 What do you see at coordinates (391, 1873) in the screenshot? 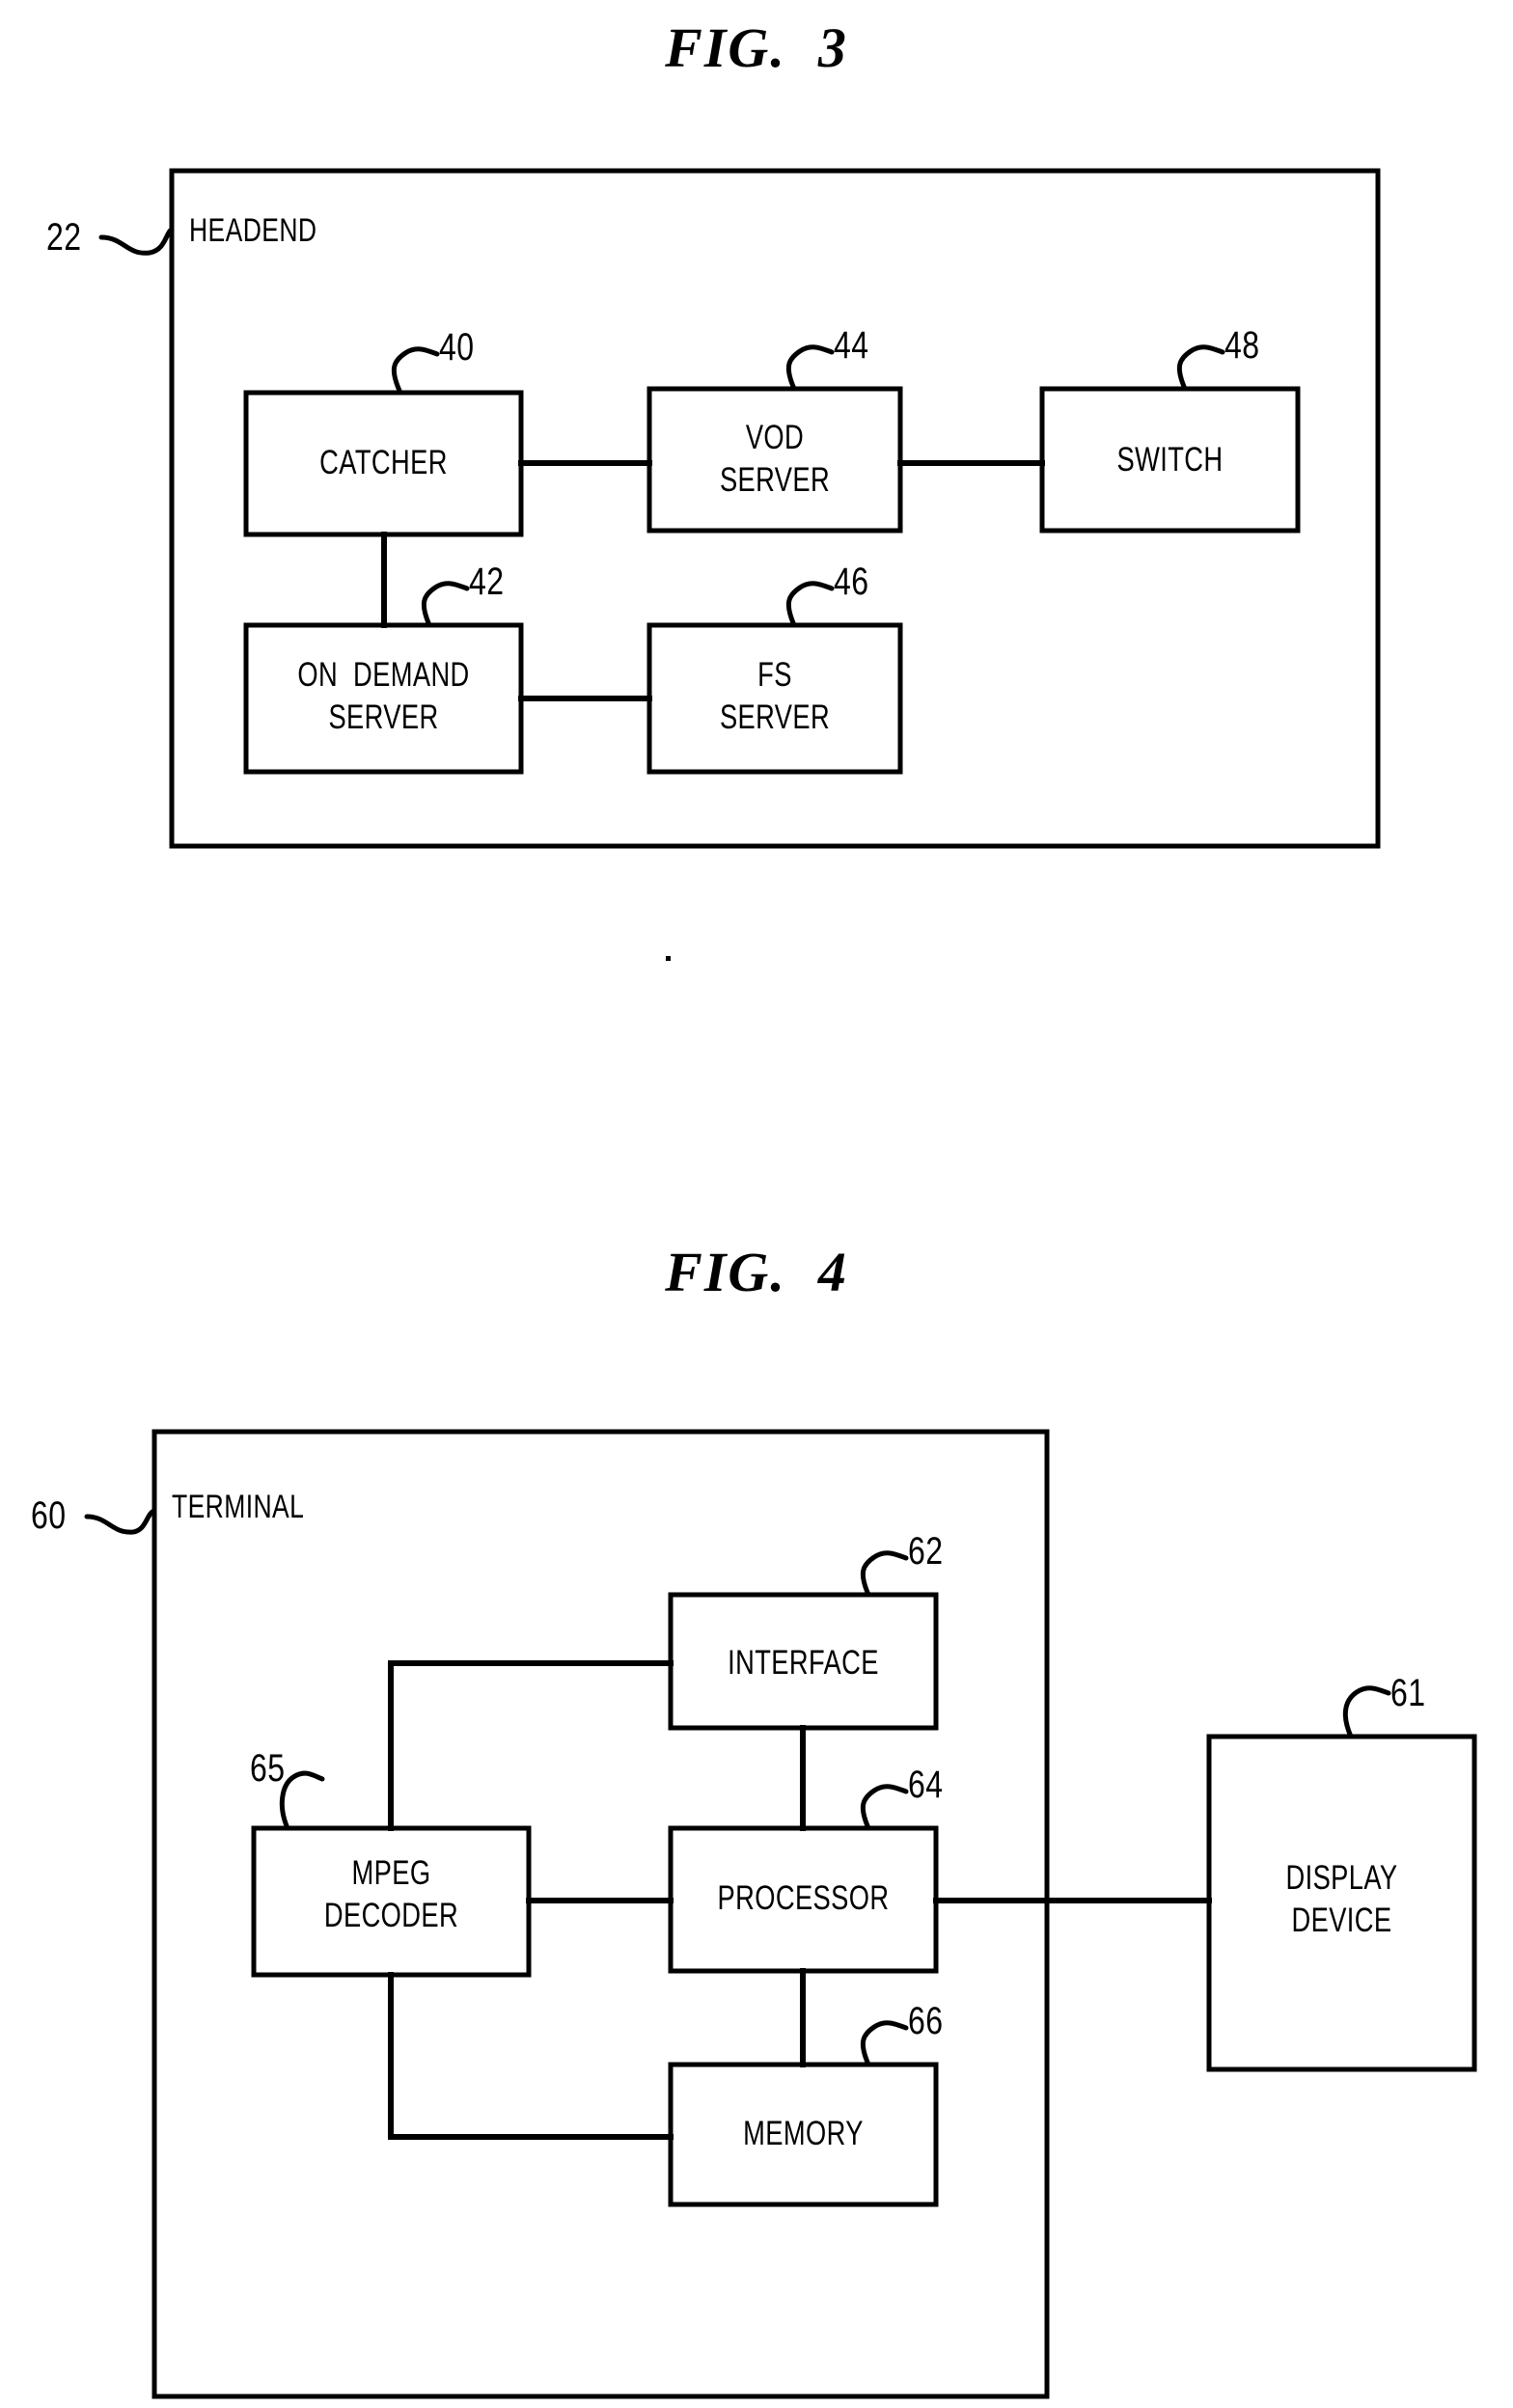
I see `mpeg-decoder-label-line1: MPEG` at bounding box center [391, 1873].